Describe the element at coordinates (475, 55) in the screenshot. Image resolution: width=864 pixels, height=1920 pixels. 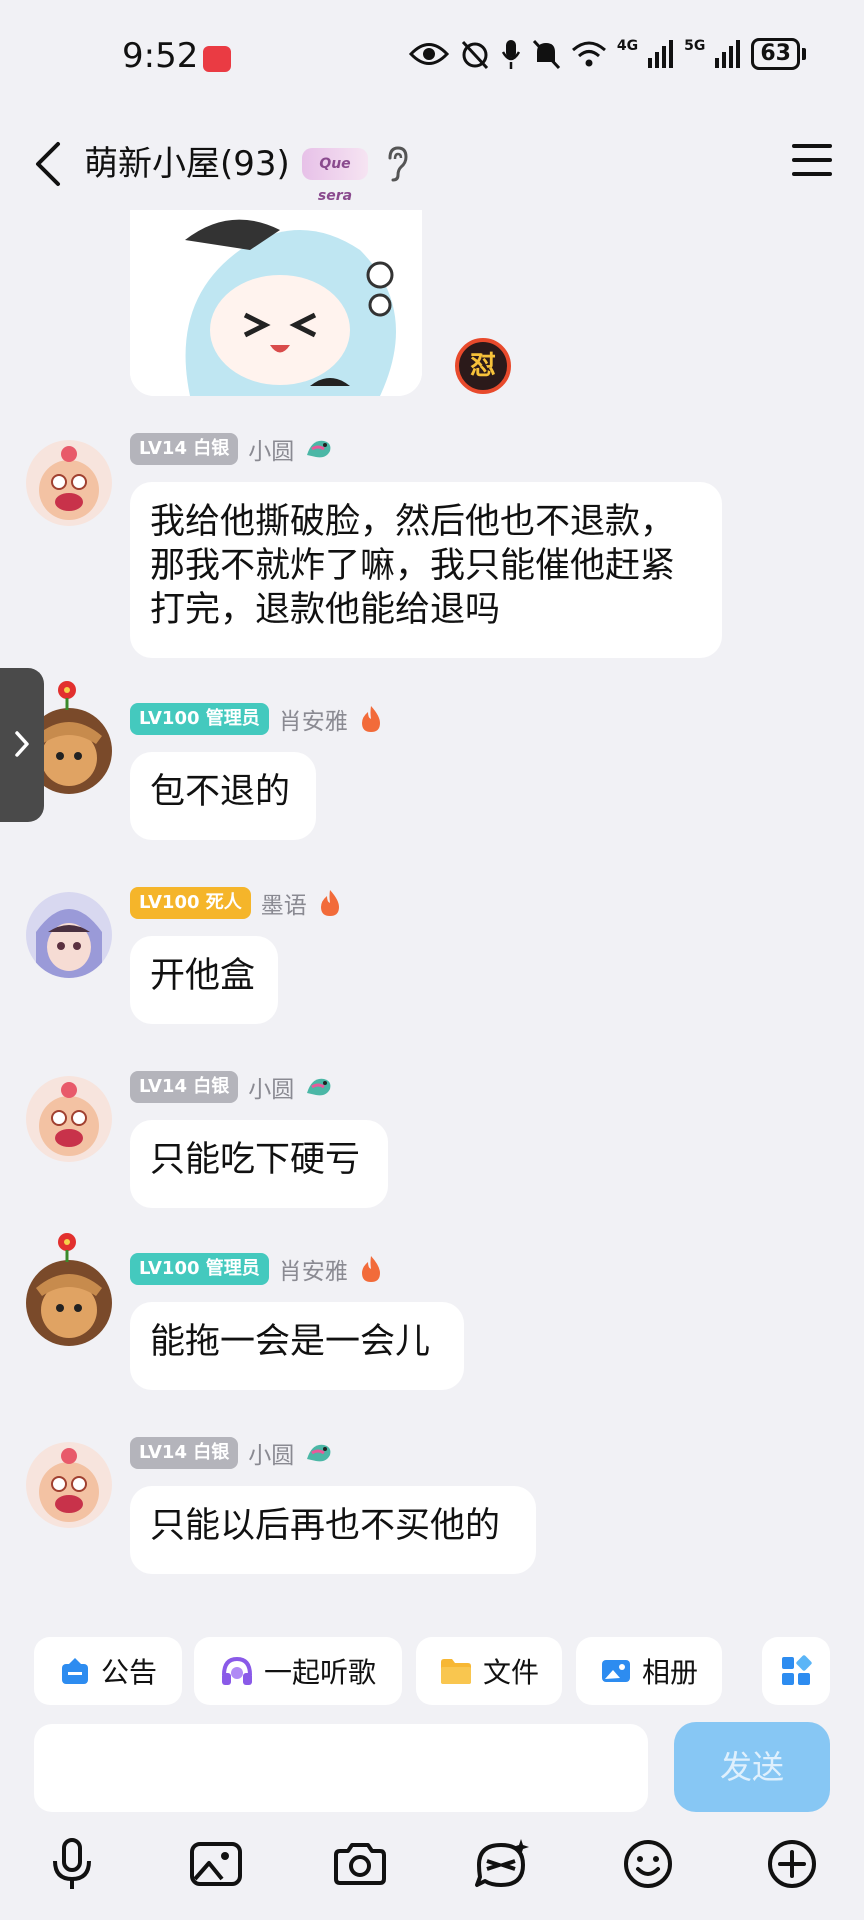
I see `alarm-off-icon` at that location.